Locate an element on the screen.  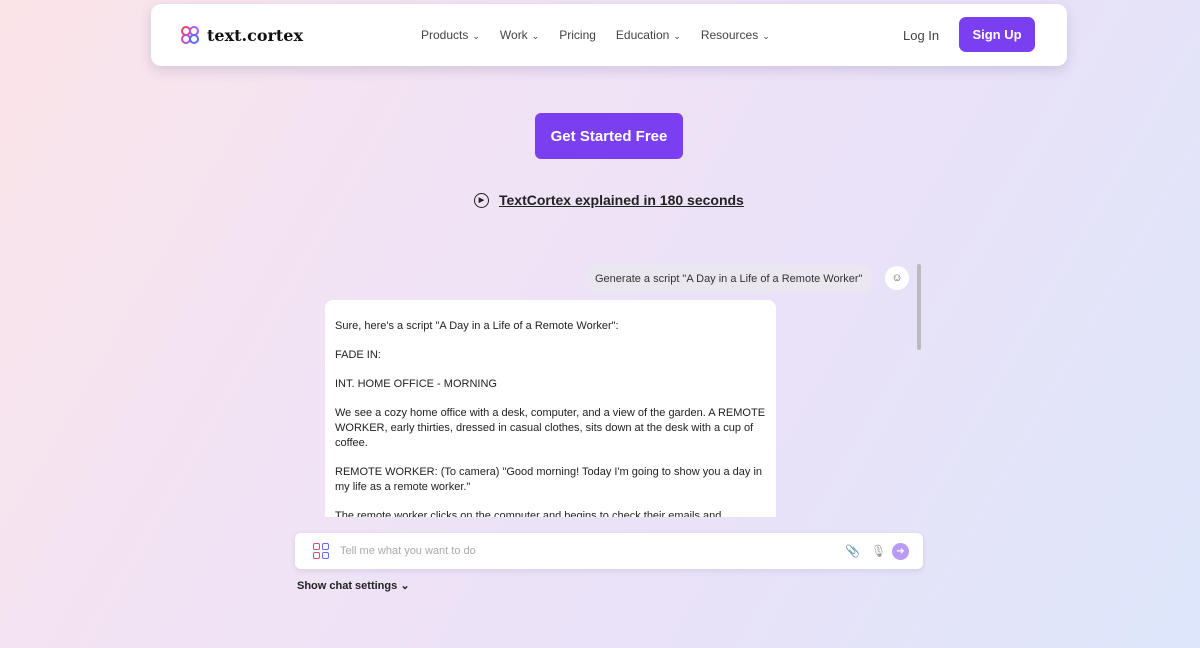
show-chat-settings: Show chat settings ⌄ is located at coordinates (353, 585).